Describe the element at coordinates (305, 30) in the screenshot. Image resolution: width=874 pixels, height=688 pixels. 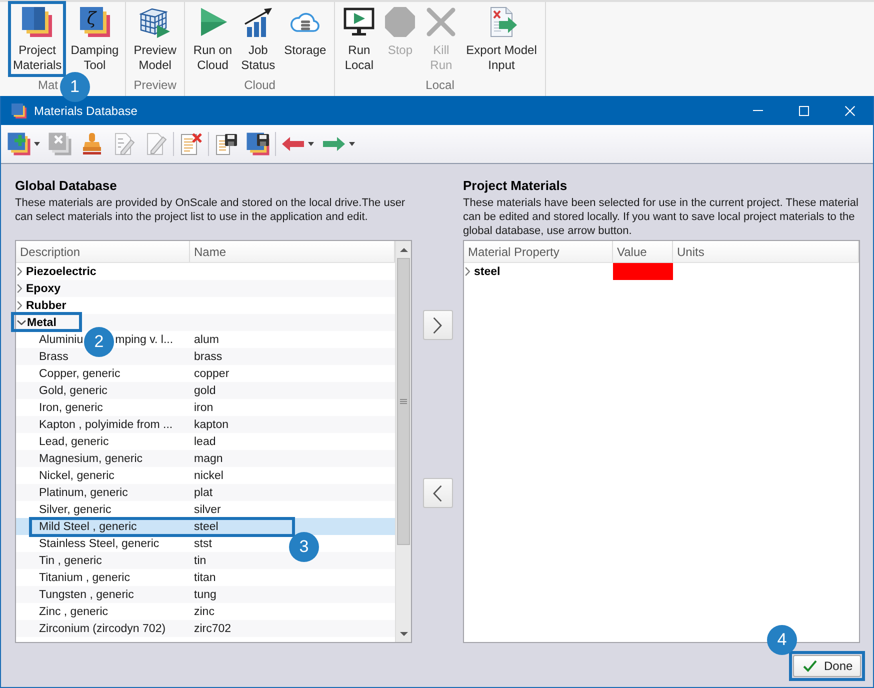
I see `ribbon-button: Storage` at that location.